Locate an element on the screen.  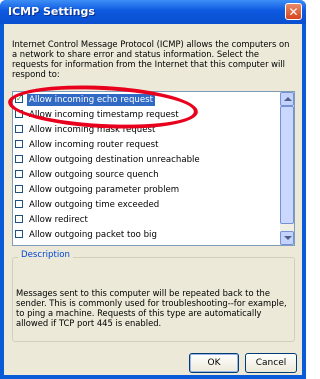
list-item: Allow incoming timestamp request is located at coordinates (145, 115).